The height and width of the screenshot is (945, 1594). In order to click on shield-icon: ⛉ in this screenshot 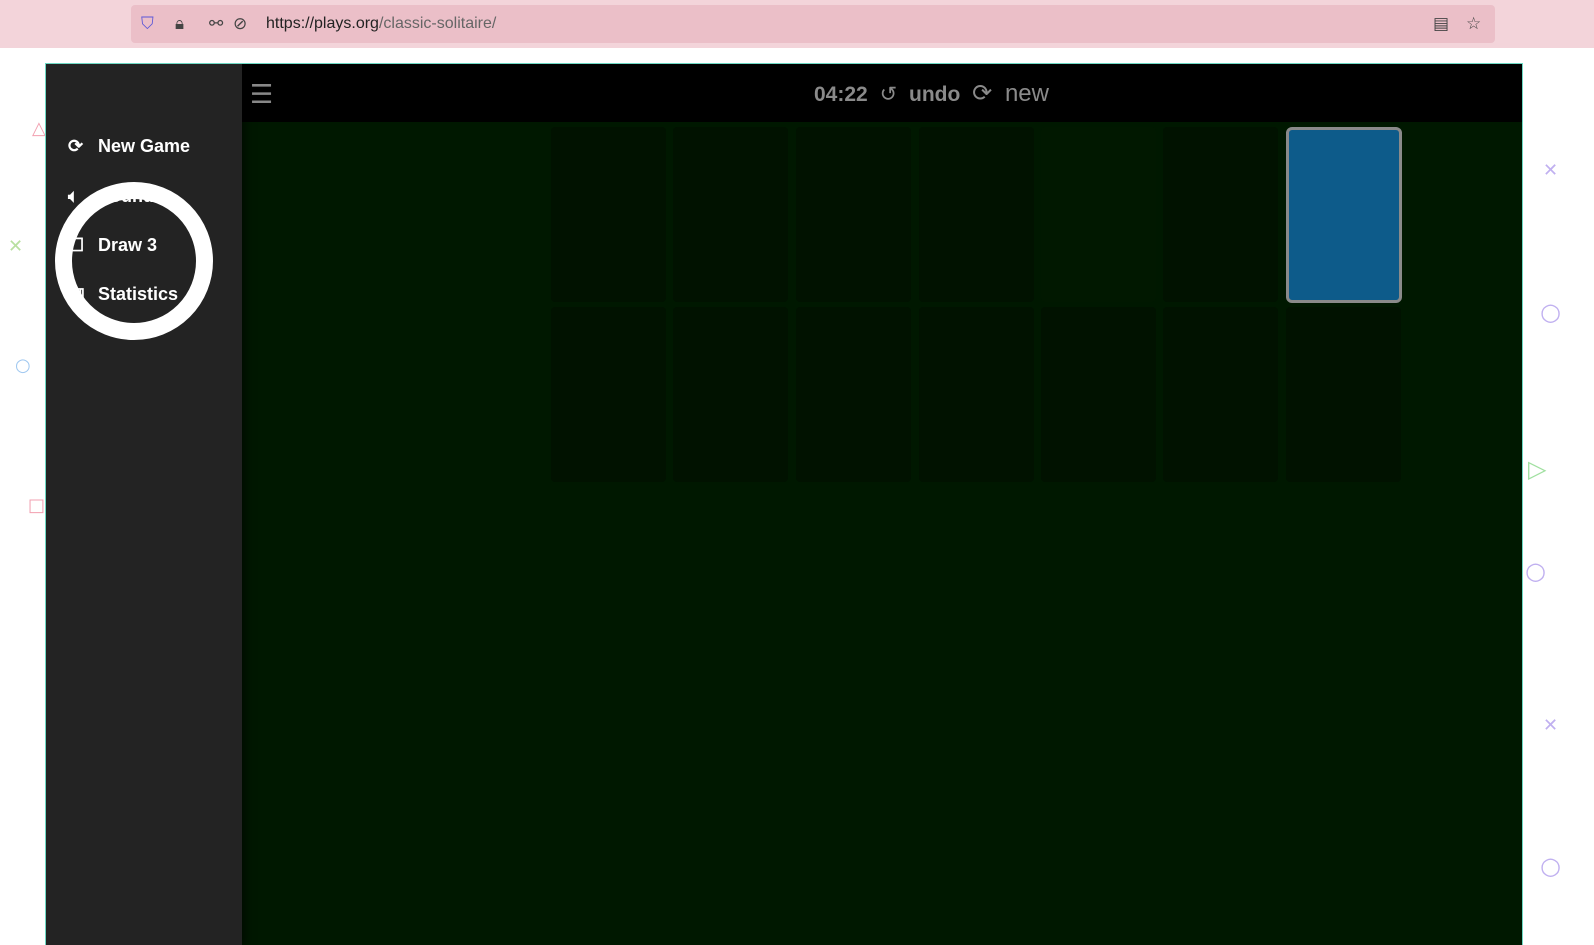, I will do `click(147, 24)`.